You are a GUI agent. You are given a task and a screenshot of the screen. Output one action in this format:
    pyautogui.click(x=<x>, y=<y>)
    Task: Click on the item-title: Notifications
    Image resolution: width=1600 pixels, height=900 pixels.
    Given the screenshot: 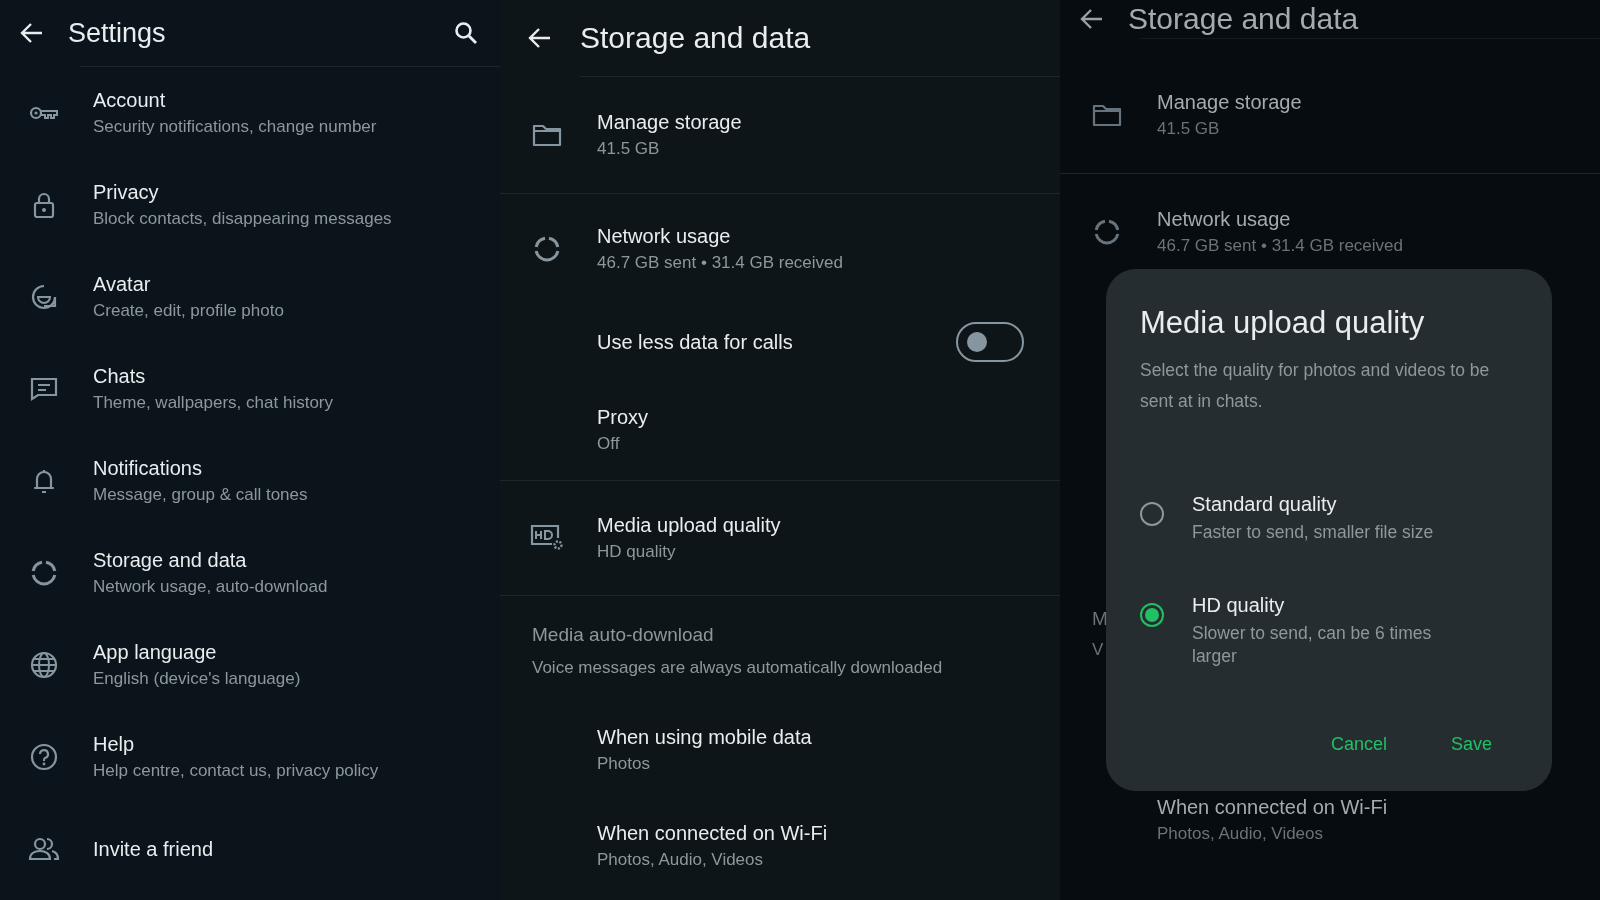 What is the action you would take?
    pyautogui.click(x=148, y=468)
    